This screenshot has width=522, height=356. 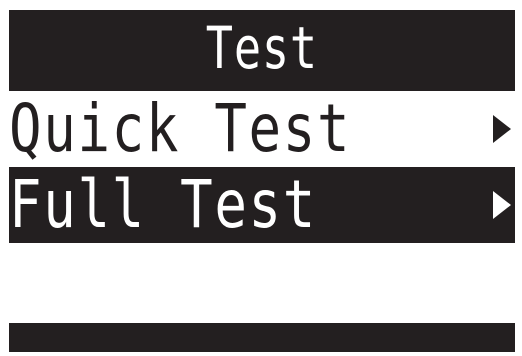 I want to click on bottom-bar, so click(x=262, y=337).